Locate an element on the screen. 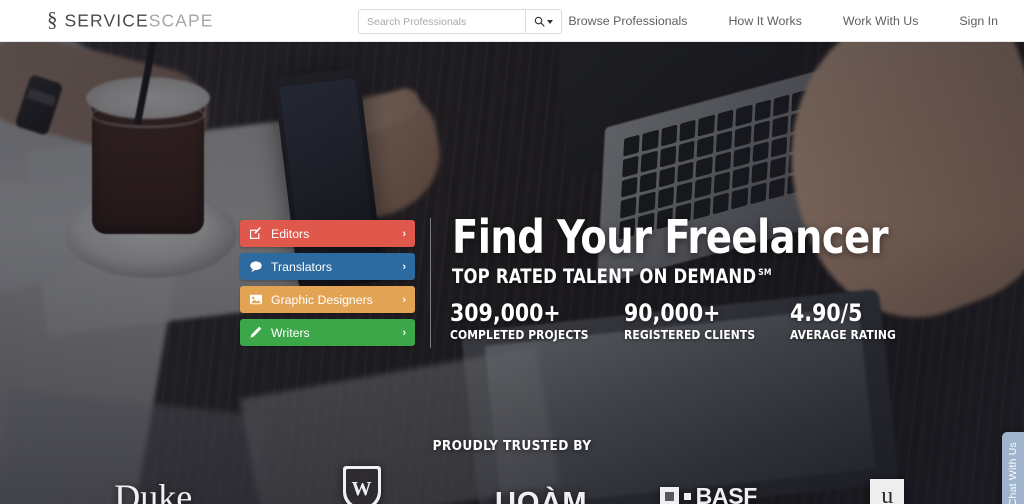 The image size is (1024, 504). wisconsin-crest-letter: W is located at coordinates (361, 489).